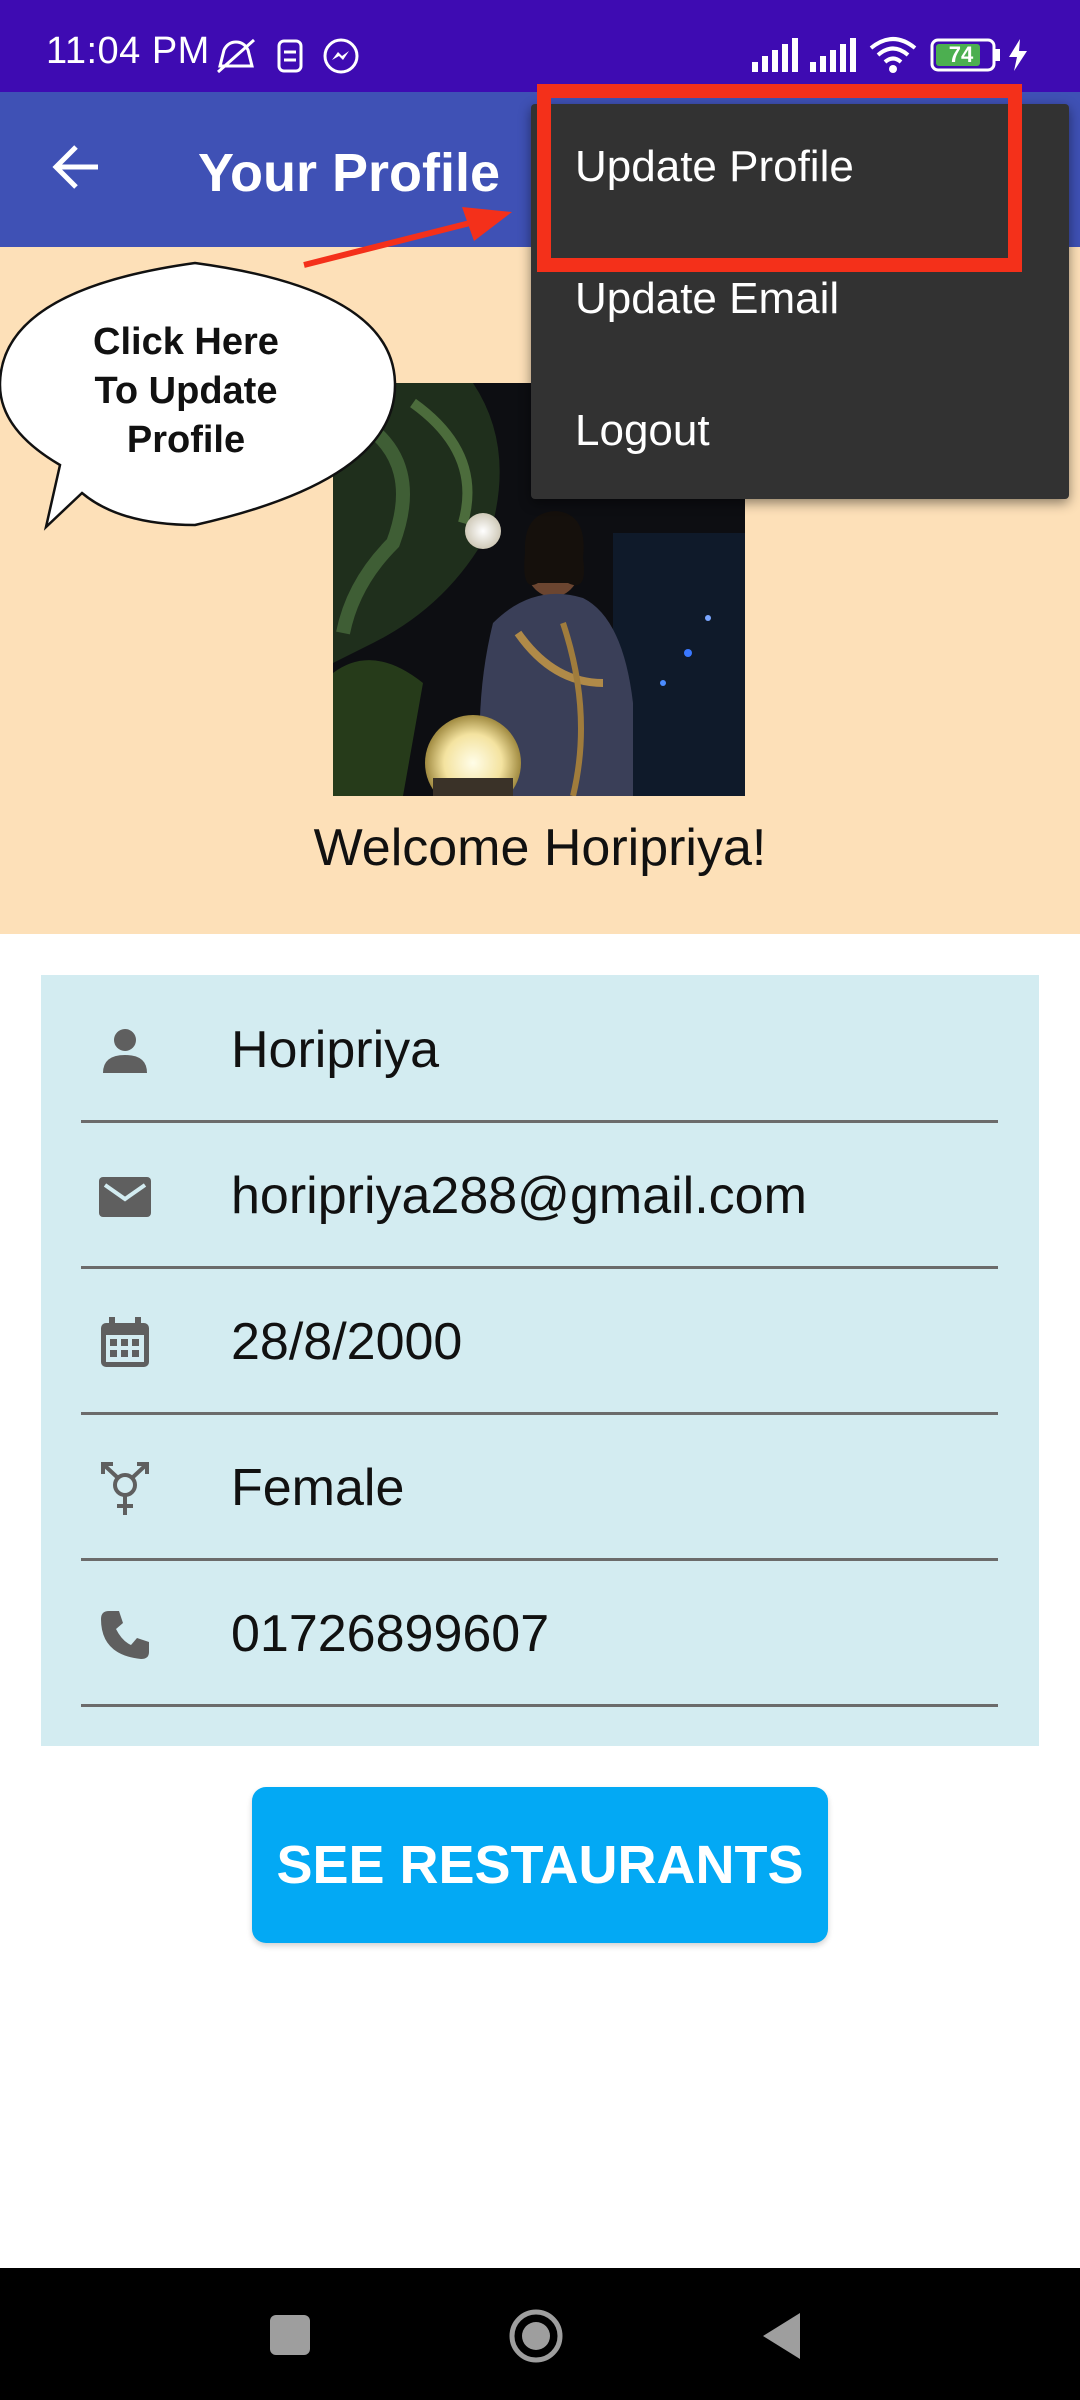 This screenshot has width=1080, height=2400. Describe the element at coordinates (782, 2336) in the screenshot. I see `back-icon` at that location.